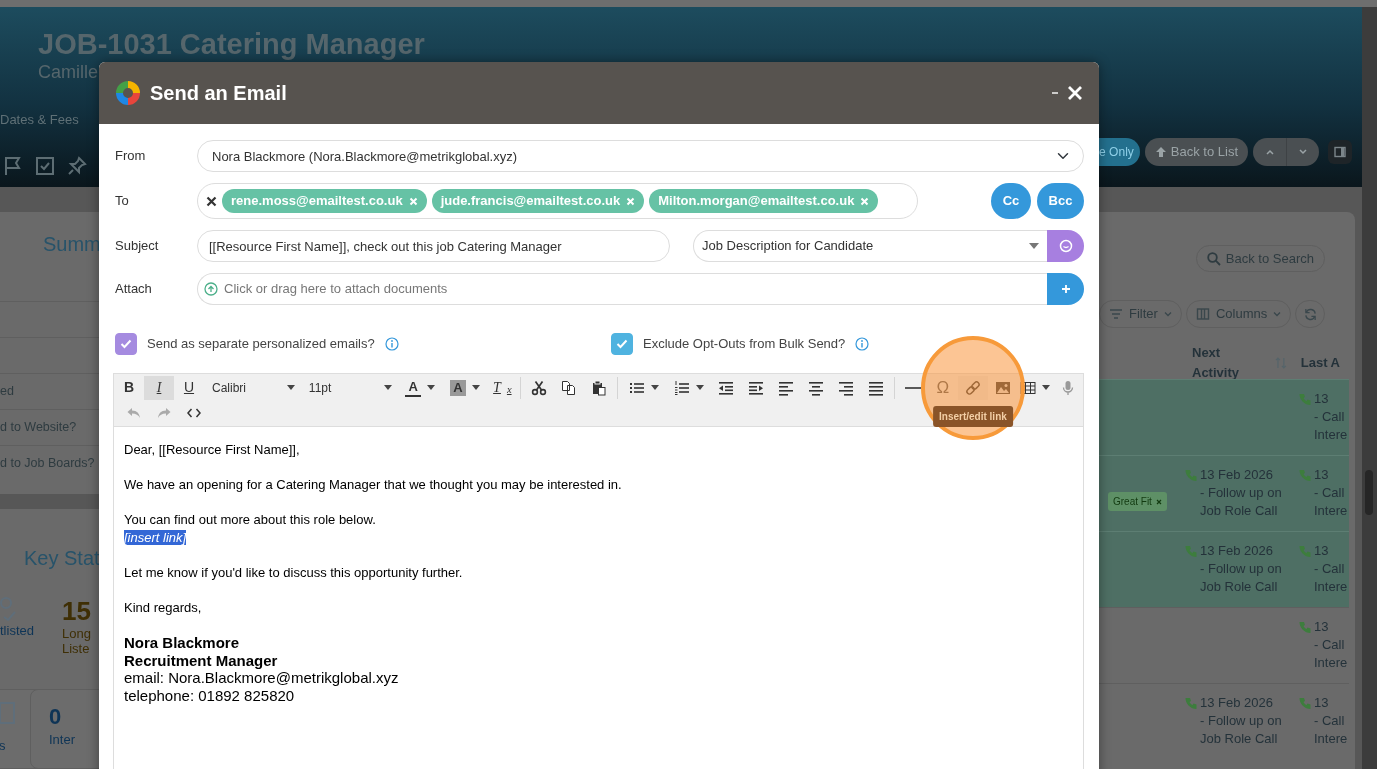 The height and width of the screenshot is (769, 1377). What do you see at coordinates (77, 166) in the screenshot?
I see `pin-icon` at bounding box center [77, 166].